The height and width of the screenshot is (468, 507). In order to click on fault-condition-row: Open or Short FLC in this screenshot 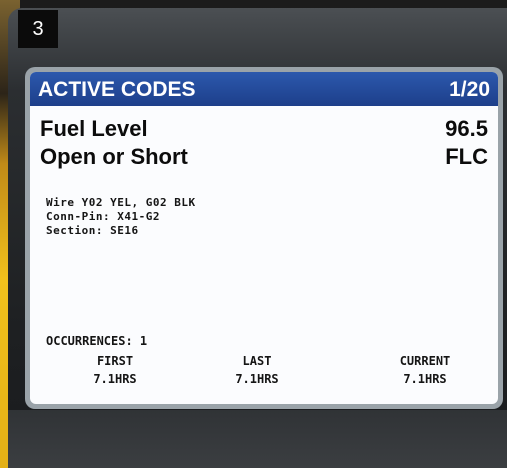, I will do `click(264, 157)`.